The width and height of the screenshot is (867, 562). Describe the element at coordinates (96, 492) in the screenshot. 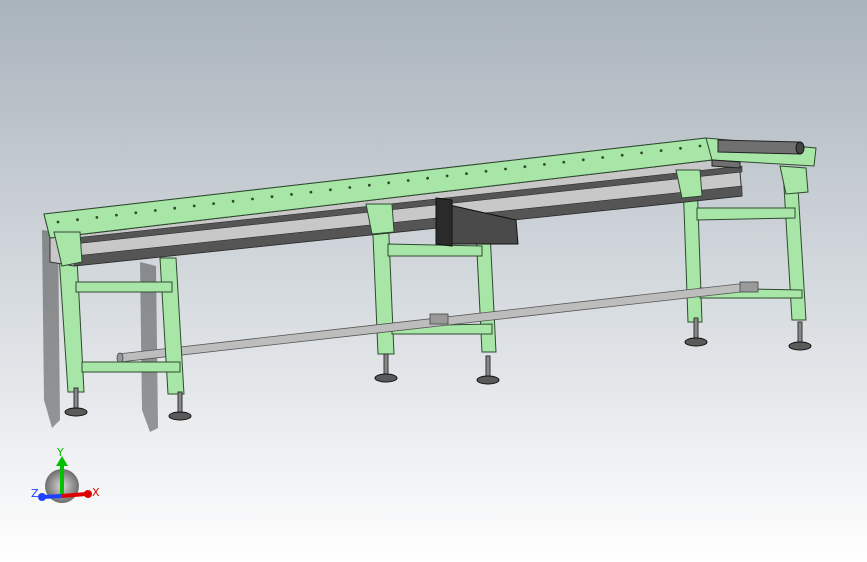

I see `triad-x-label: X` at that location.